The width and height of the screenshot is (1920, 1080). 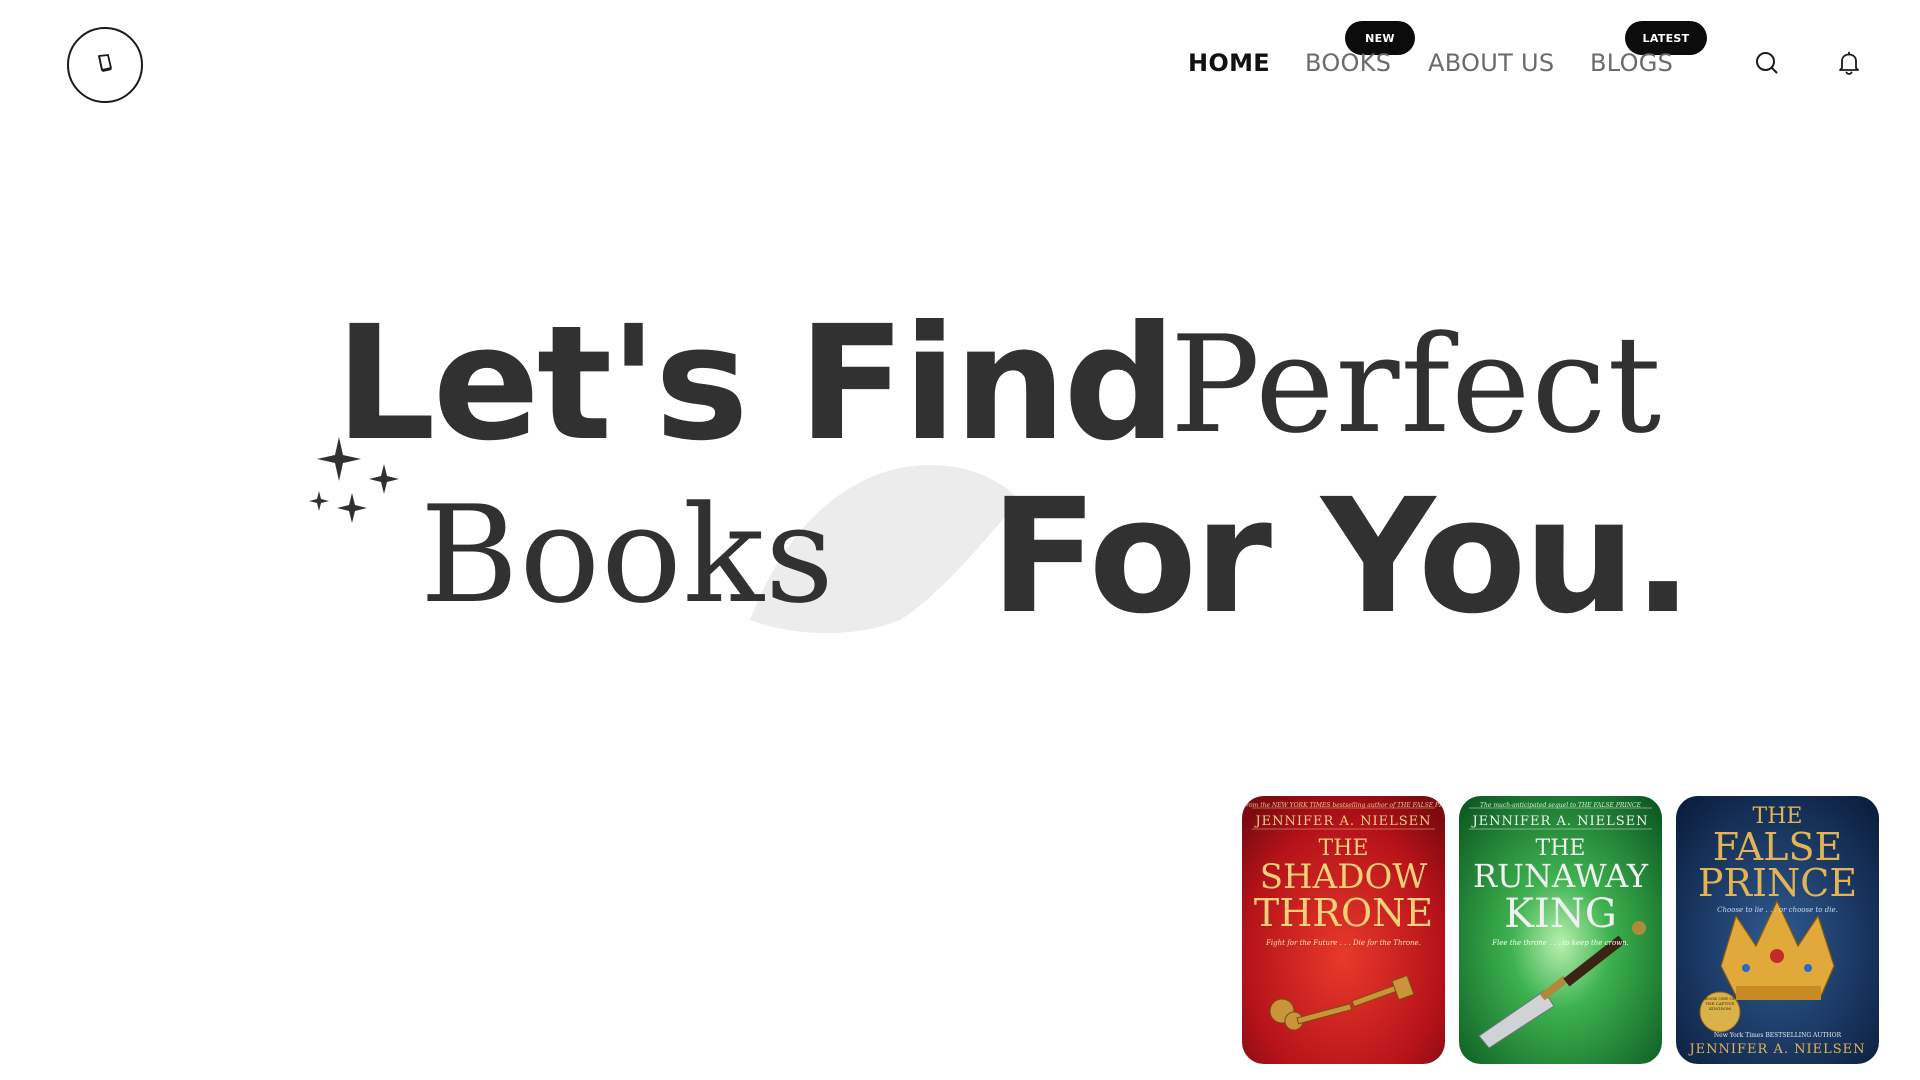 I want to click on book-title-line: THRONE, so click(x=1343, y=913).